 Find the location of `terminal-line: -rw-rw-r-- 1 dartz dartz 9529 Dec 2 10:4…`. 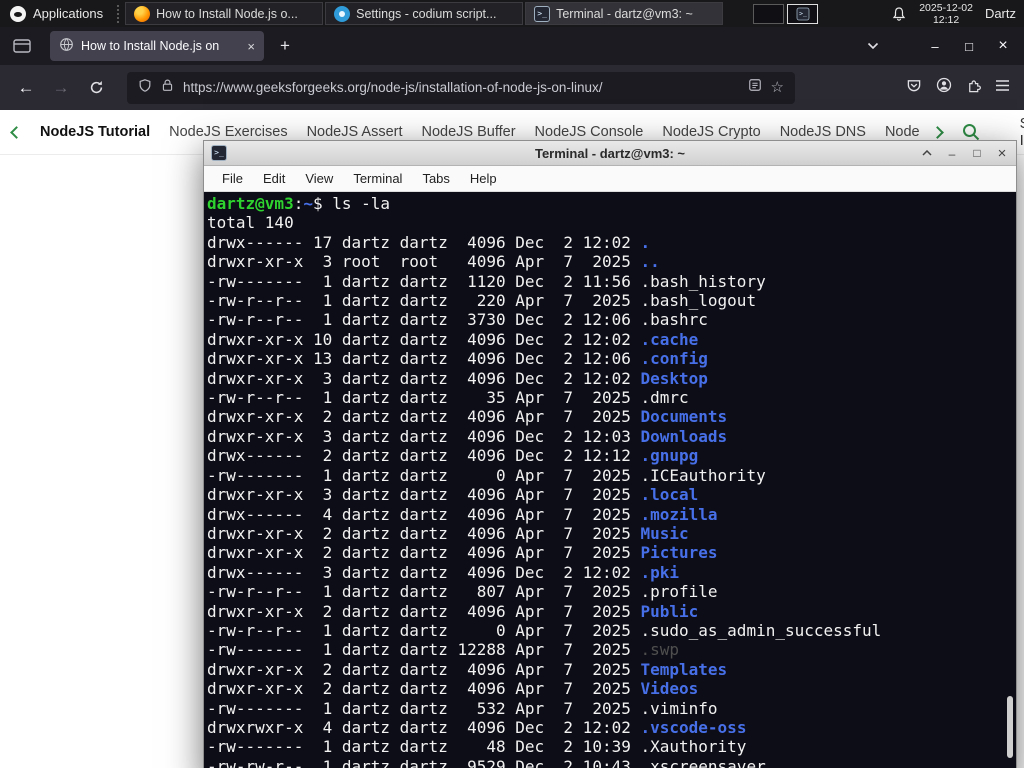

terminal-line: -rw-rw-r-- 1 dartz dartz 9529 Dec 2 10:4… is located at coordinates (486, 762).